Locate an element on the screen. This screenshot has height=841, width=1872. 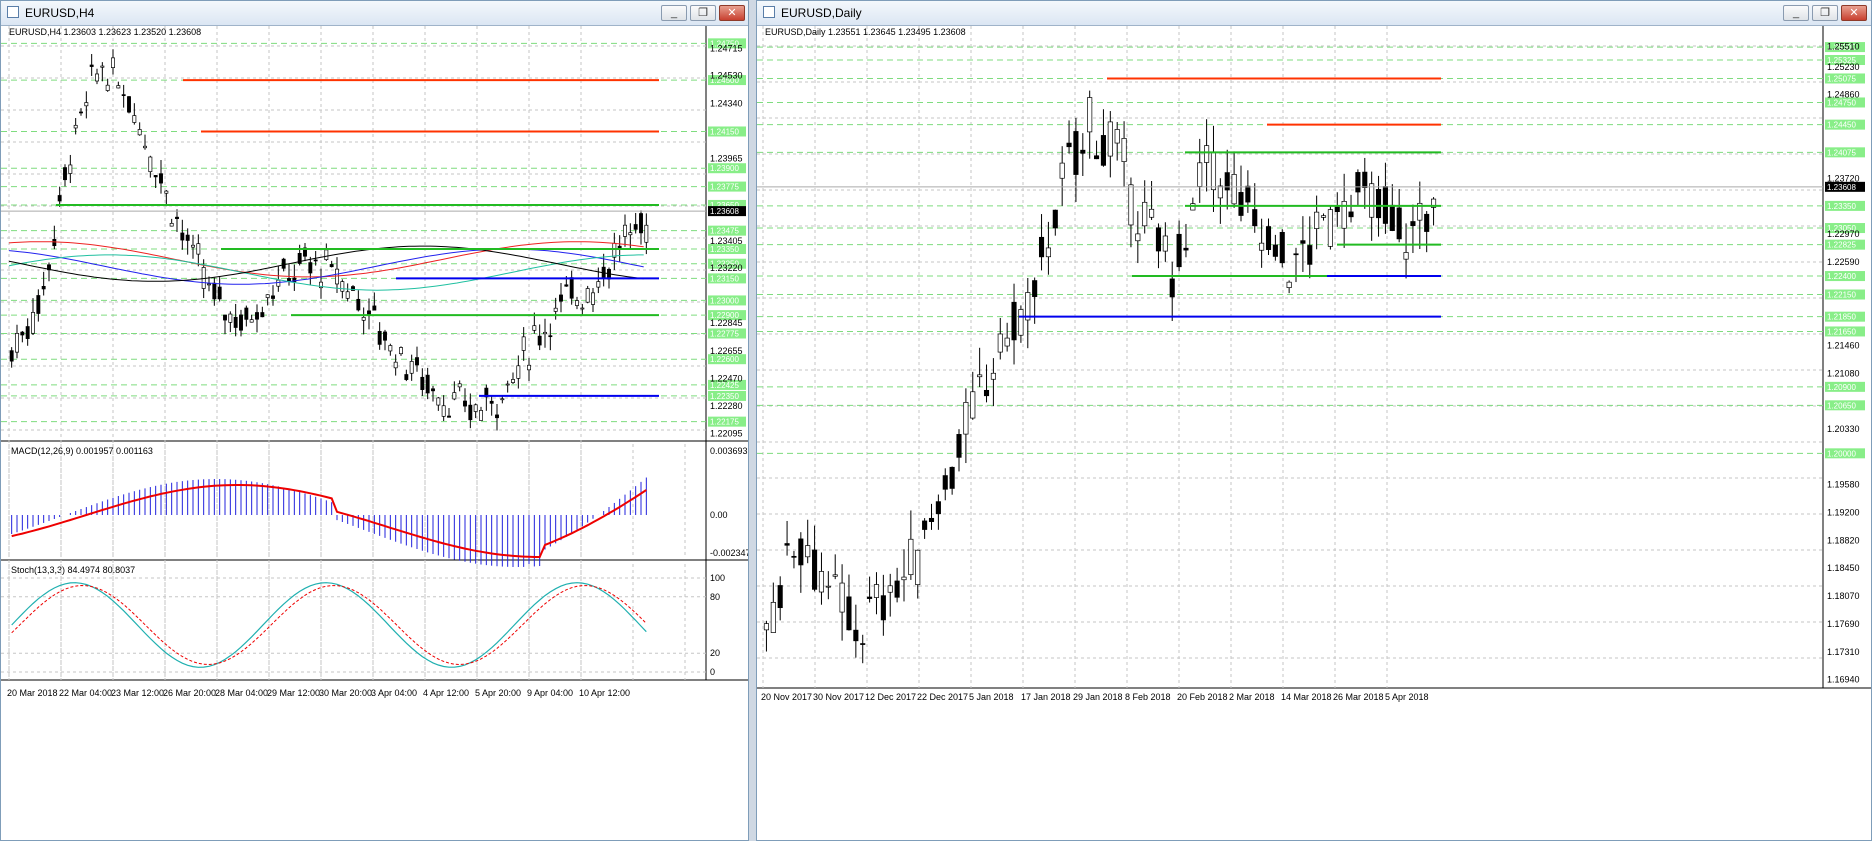
stoch-axis-label: 0 is located at coordinates (712, 672).